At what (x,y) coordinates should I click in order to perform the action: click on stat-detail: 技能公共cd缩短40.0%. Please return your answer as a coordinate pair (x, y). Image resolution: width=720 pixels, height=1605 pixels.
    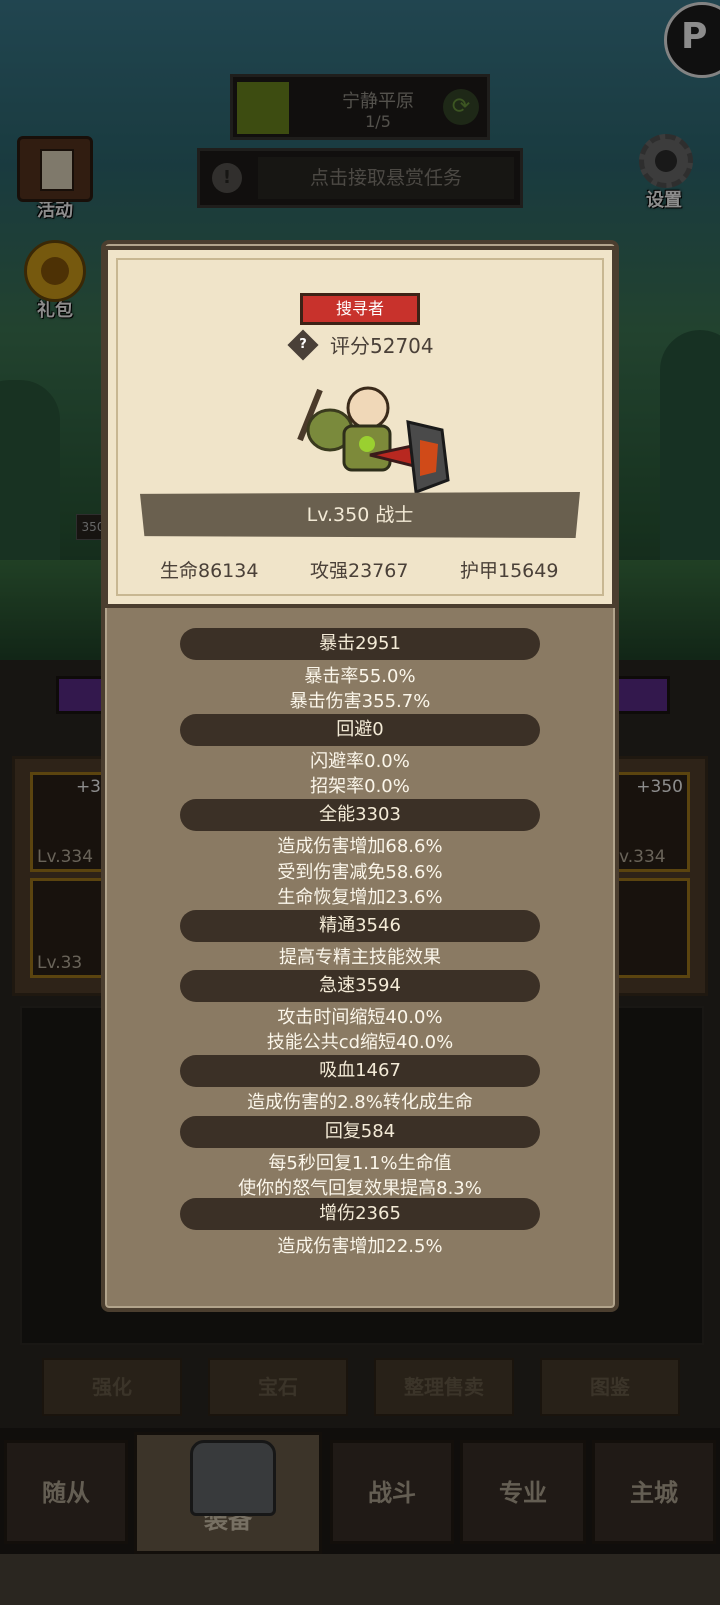
    Looking at the image, I should click on (360, 1042).